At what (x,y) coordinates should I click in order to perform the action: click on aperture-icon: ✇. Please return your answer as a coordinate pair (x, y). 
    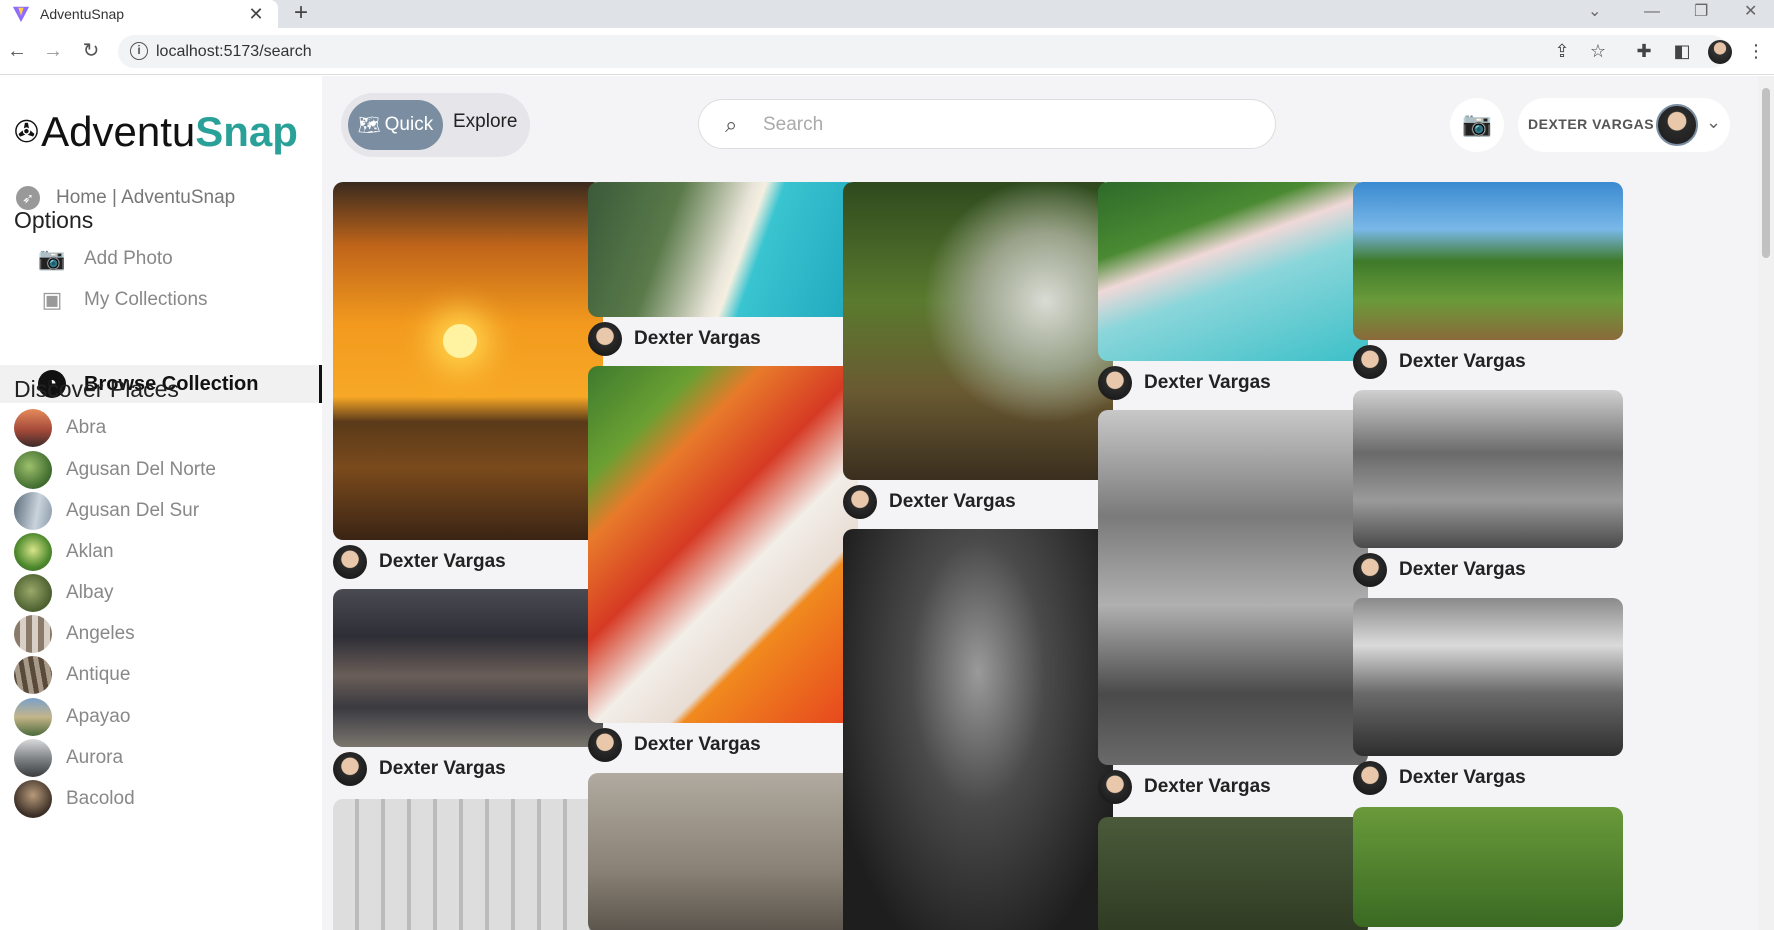
    Looking at the image, I should click on (27, 132).